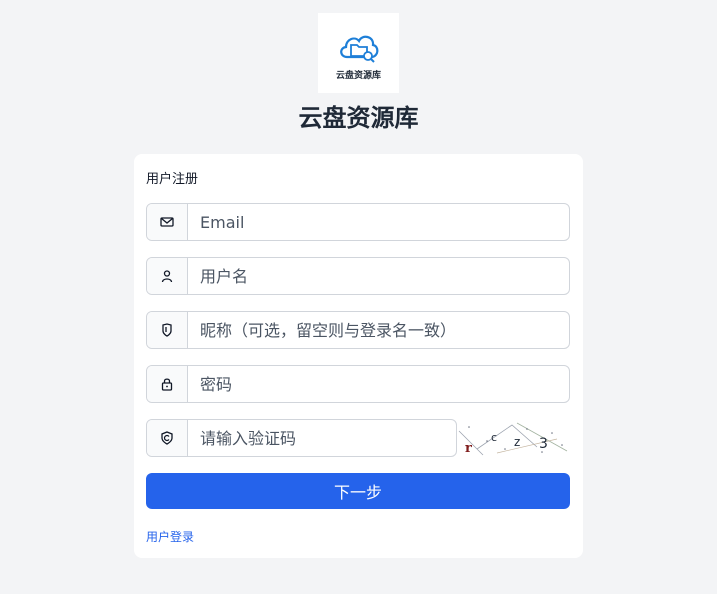 The height and width of the screenshot is (594, 717). I want to click on password-field, so click(358, 384).